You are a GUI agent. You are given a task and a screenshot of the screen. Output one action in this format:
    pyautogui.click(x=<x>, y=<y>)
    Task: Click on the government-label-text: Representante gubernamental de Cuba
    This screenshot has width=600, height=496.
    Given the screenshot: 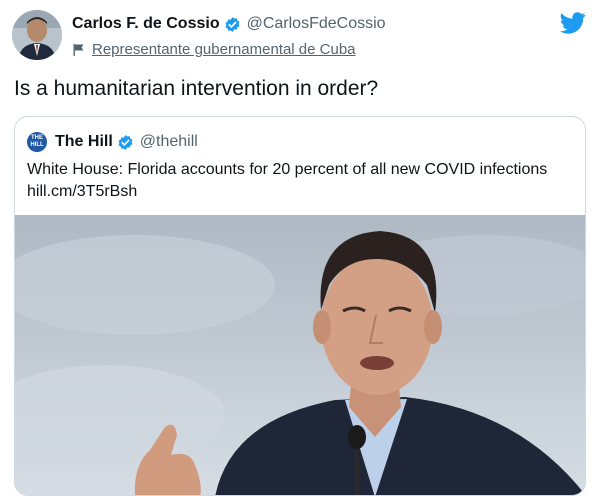 What is the action you would take?
    pyautogui.click(x=224, y=49)
    